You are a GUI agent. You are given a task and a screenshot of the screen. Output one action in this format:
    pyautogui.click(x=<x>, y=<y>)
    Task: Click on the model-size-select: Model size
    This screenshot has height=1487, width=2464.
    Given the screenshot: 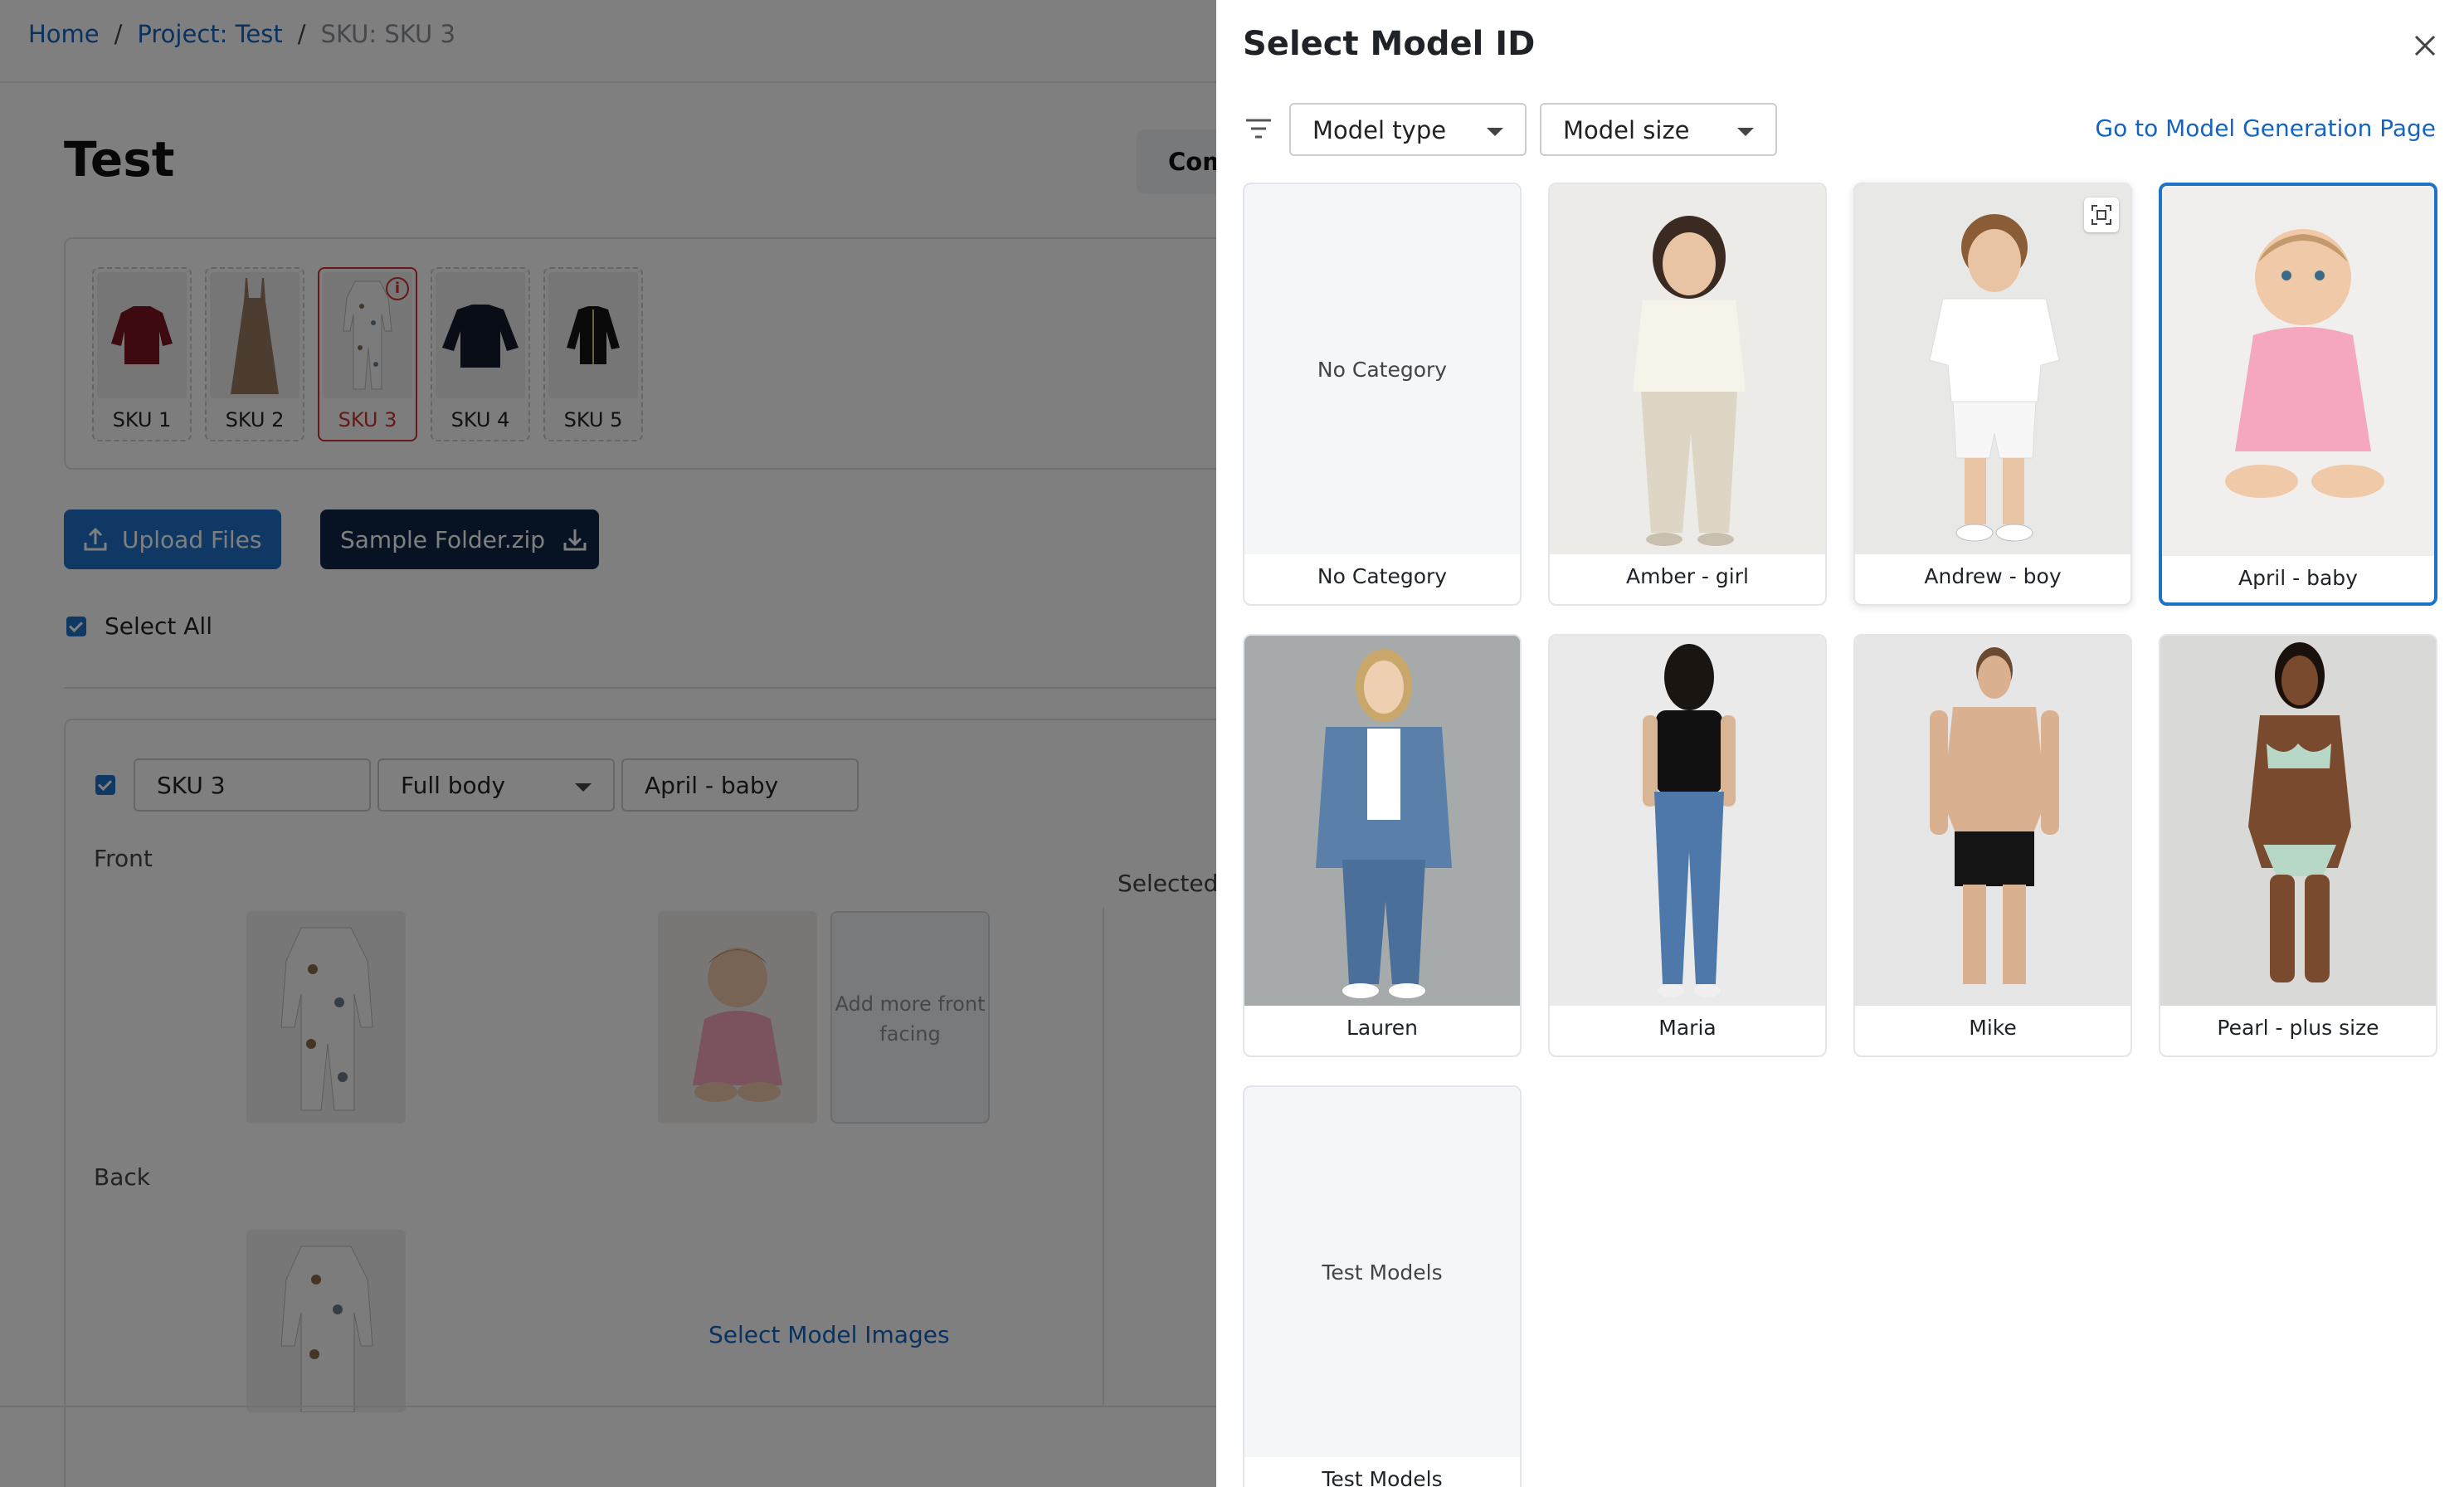 What is the action you would take?
    pyautogui.click(x=1658, y=129)
    